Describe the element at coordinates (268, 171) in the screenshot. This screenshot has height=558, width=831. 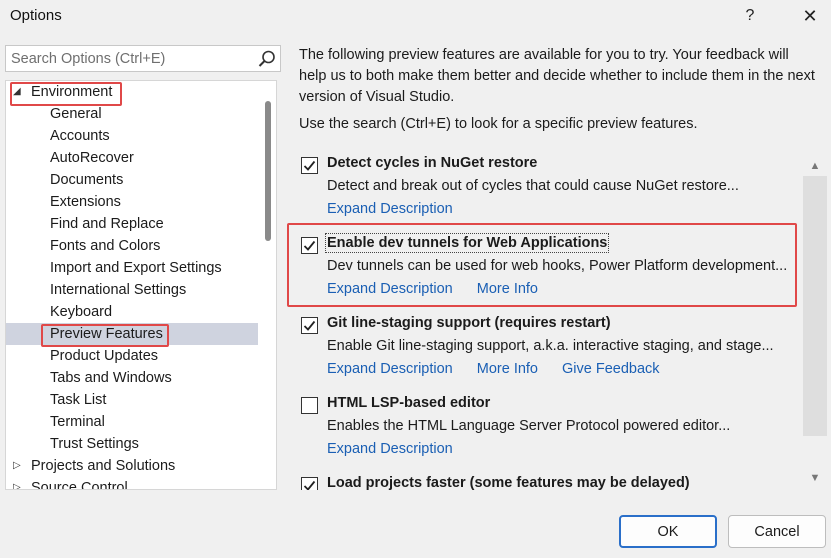
I see `tree-scrollbar-thumb` at that location.